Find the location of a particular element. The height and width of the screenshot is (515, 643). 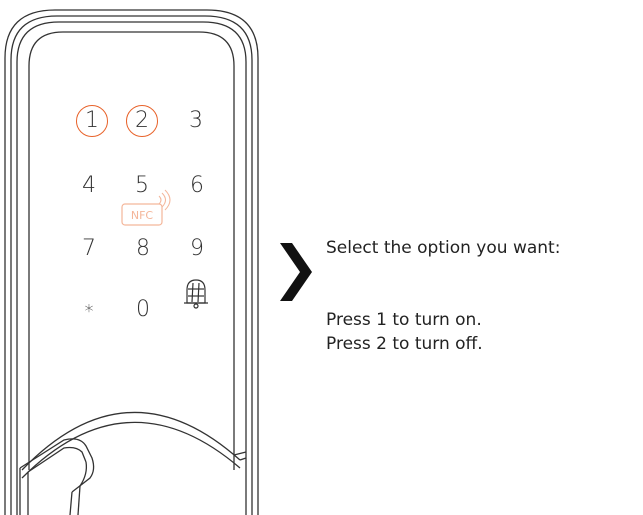

instruction-prompt: Select the option you want: is located at coordinates (443, 248).